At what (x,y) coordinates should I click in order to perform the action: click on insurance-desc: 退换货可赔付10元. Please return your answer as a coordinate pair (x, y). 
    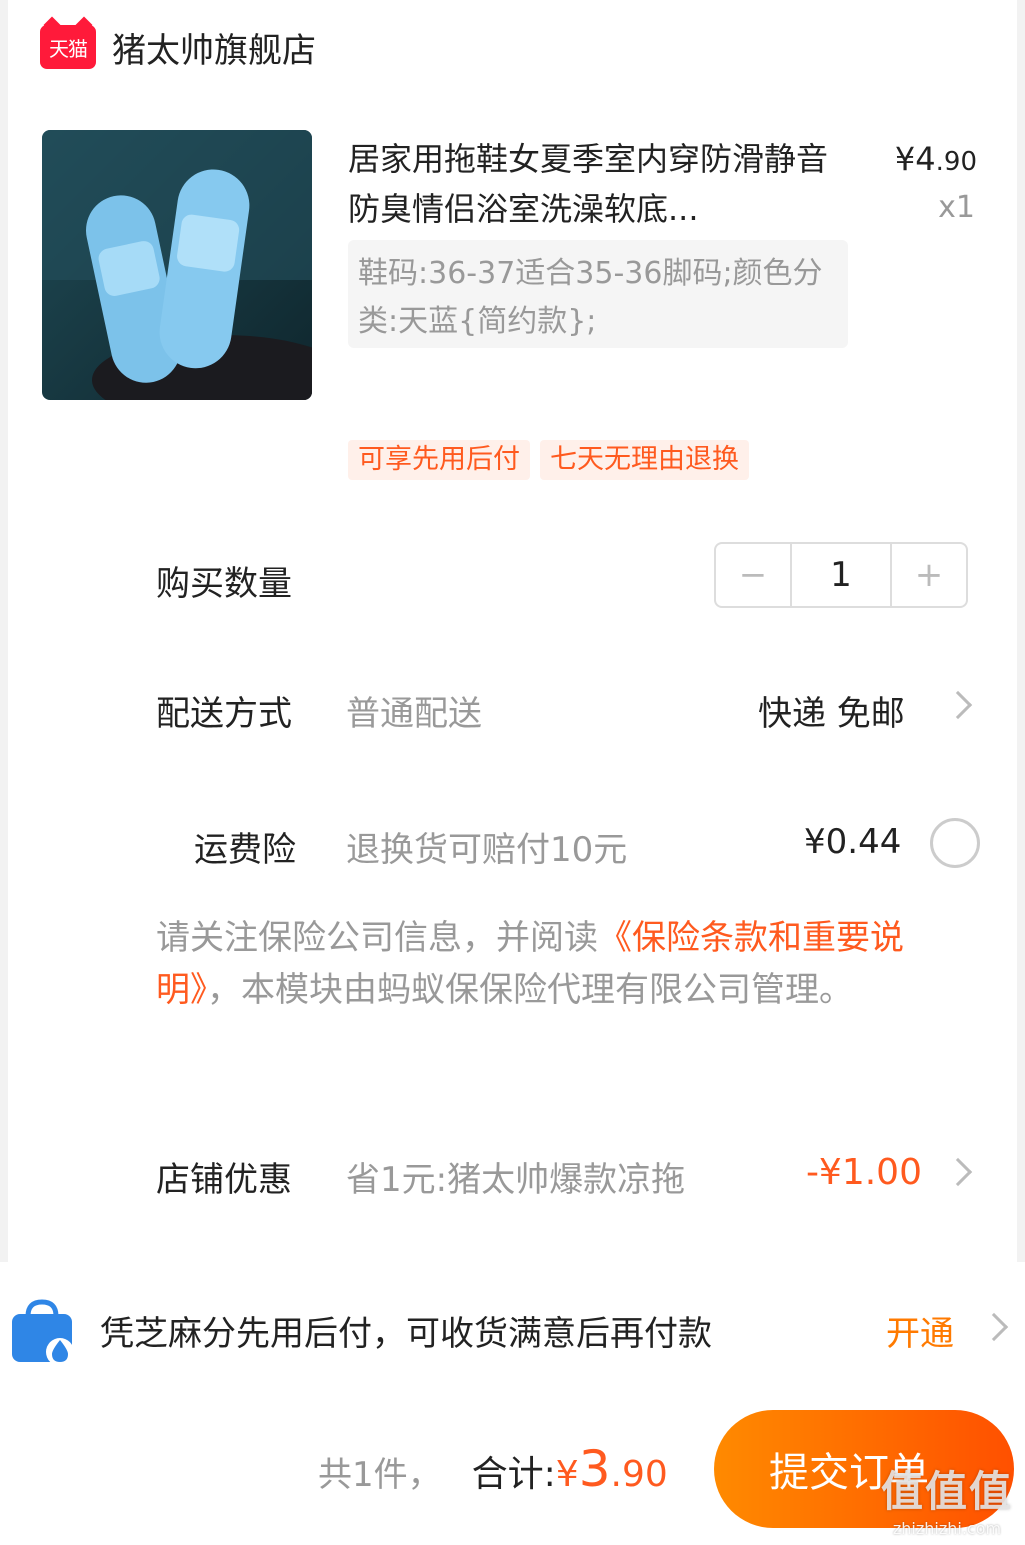
    Looking at the image, I should click on (487, 850).